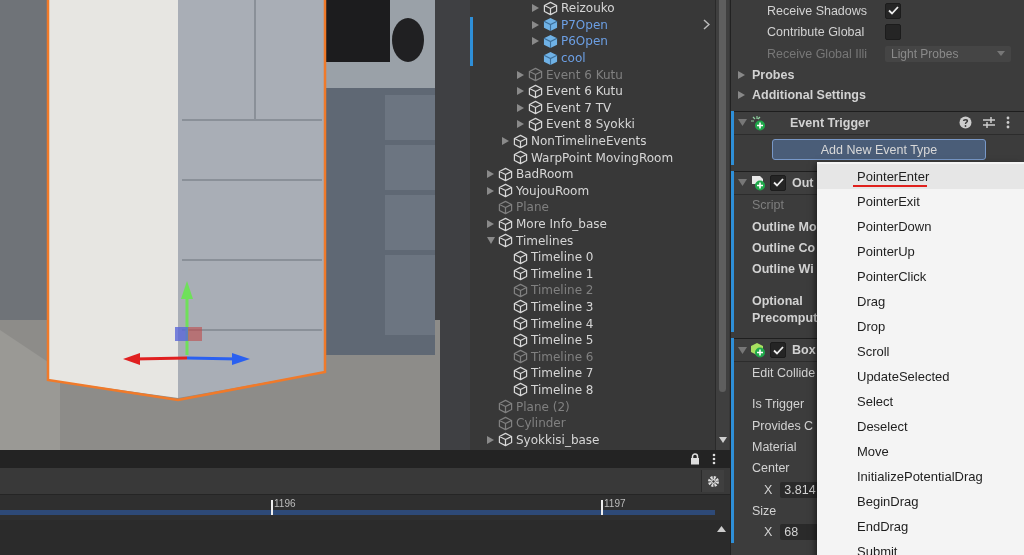 The height and width of the screenshot is (555, 1024). Describe the element at coordinates (600, 174) in the screenshot. I see `hierarchy-item: BadRoom` at that location.